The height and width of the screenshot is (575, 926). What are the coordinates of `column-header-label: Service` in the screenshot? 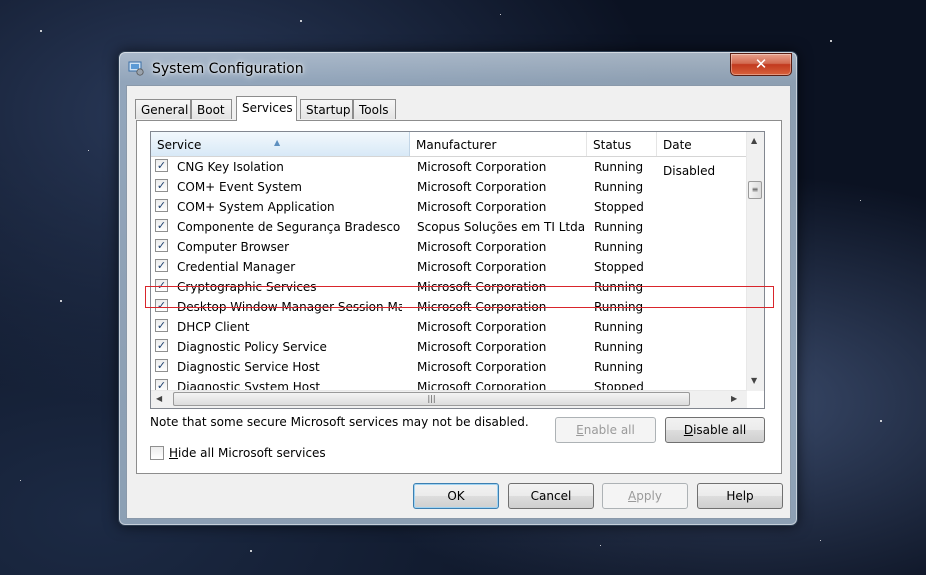 It's located at (179, 145).